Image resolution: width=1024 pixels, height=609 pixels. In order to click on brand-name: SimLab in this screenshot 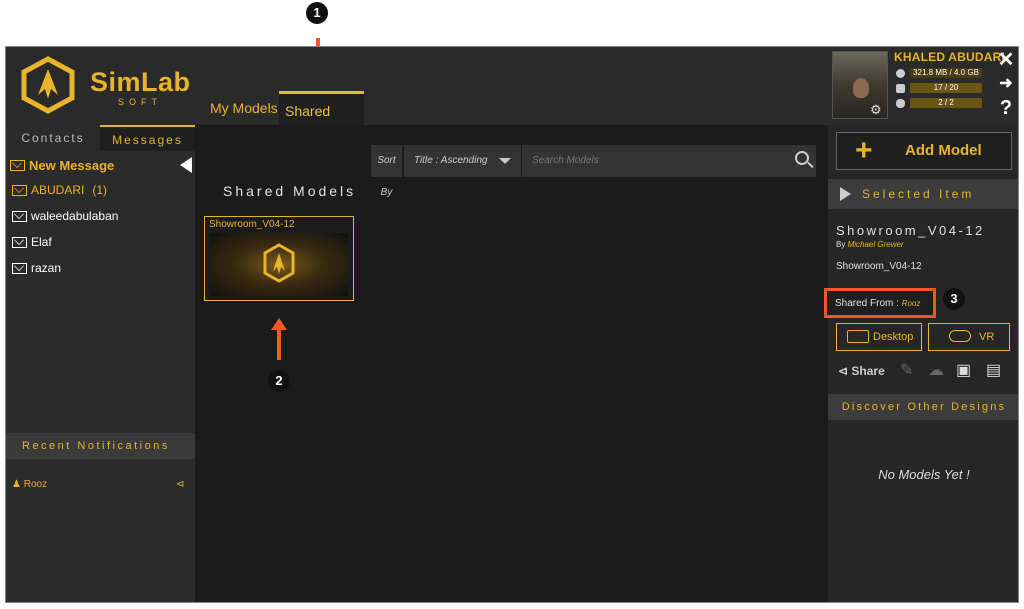, I will do `click(140, 82)`.